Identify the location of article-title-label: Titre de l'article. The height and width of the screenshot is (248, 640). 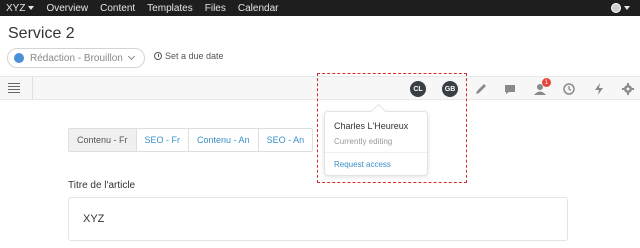
(102, 185).